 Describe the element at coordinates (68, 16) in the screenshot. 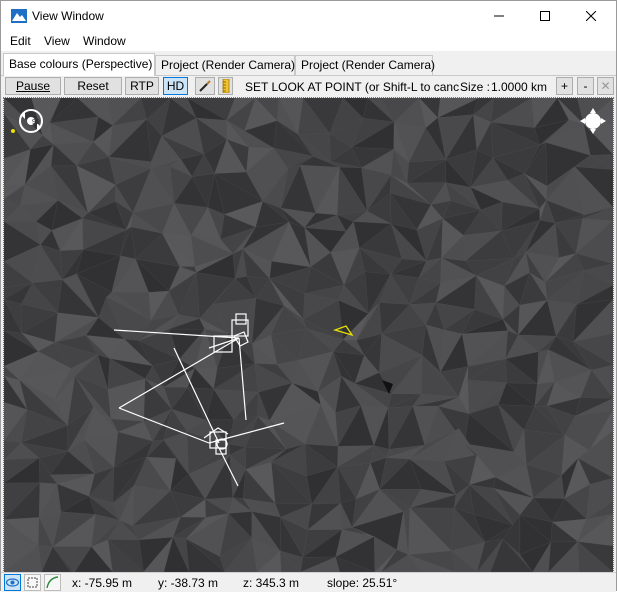

I see `window-title: View Window` at that location.